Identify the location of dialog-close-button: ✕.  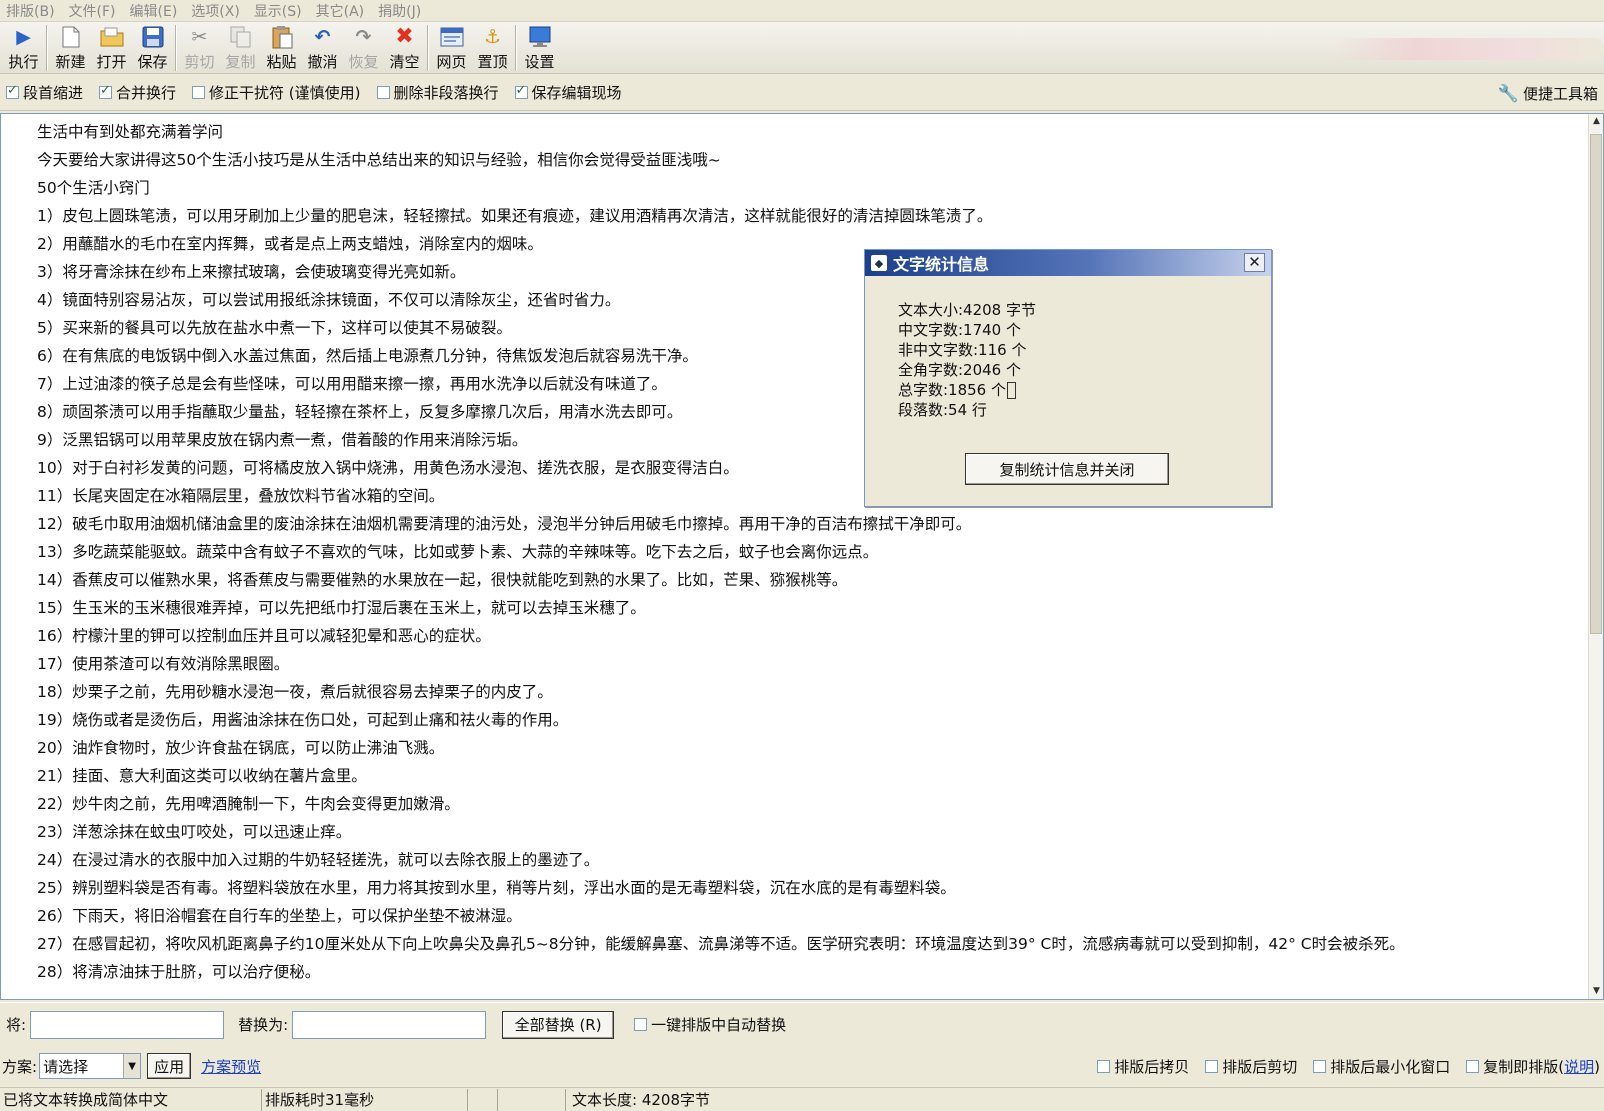
(1254, 262).